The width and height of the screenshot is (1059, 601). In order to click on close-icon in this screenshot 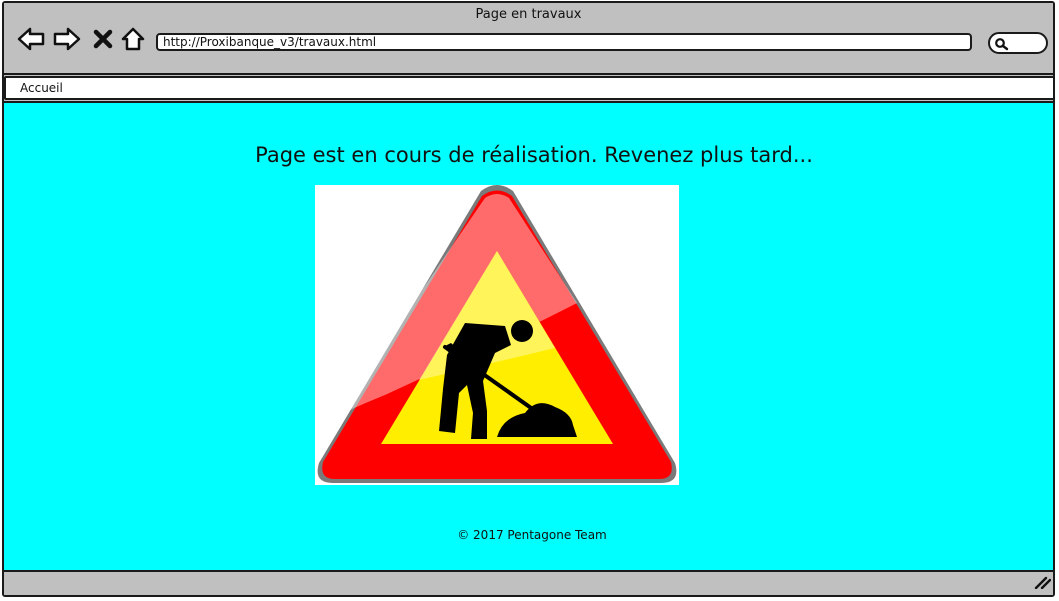, I will do `click(103, 39)`.